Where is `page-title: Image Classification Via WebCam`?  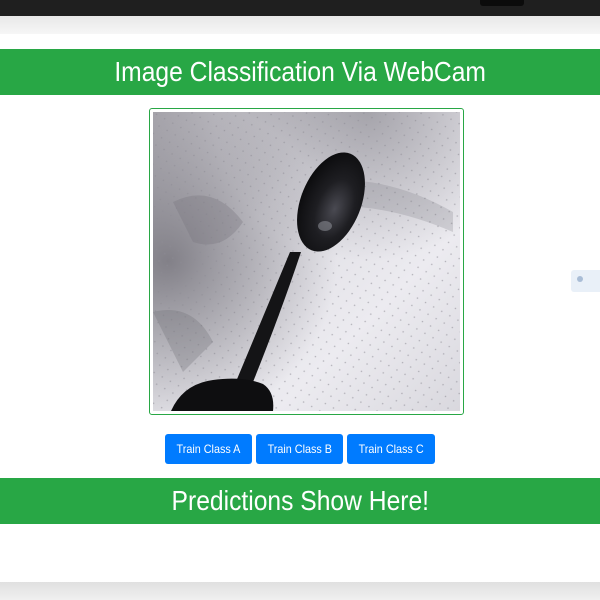 page-title: Image Classification Via WebCam is located at coordinates (300, 71).